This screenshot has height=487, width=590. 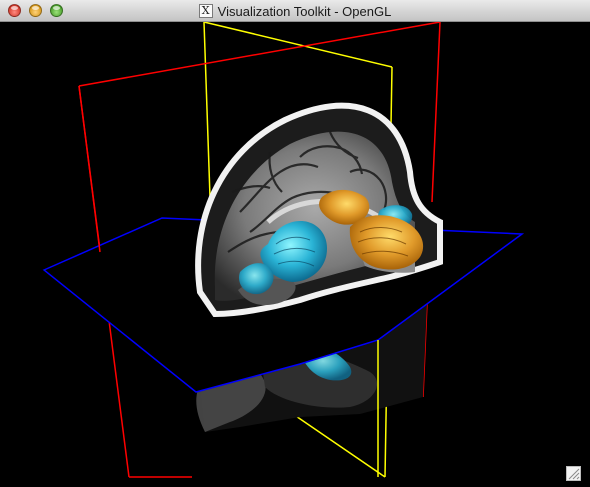 I want to click on grip-lines-icon, so click(x=574, y=474).